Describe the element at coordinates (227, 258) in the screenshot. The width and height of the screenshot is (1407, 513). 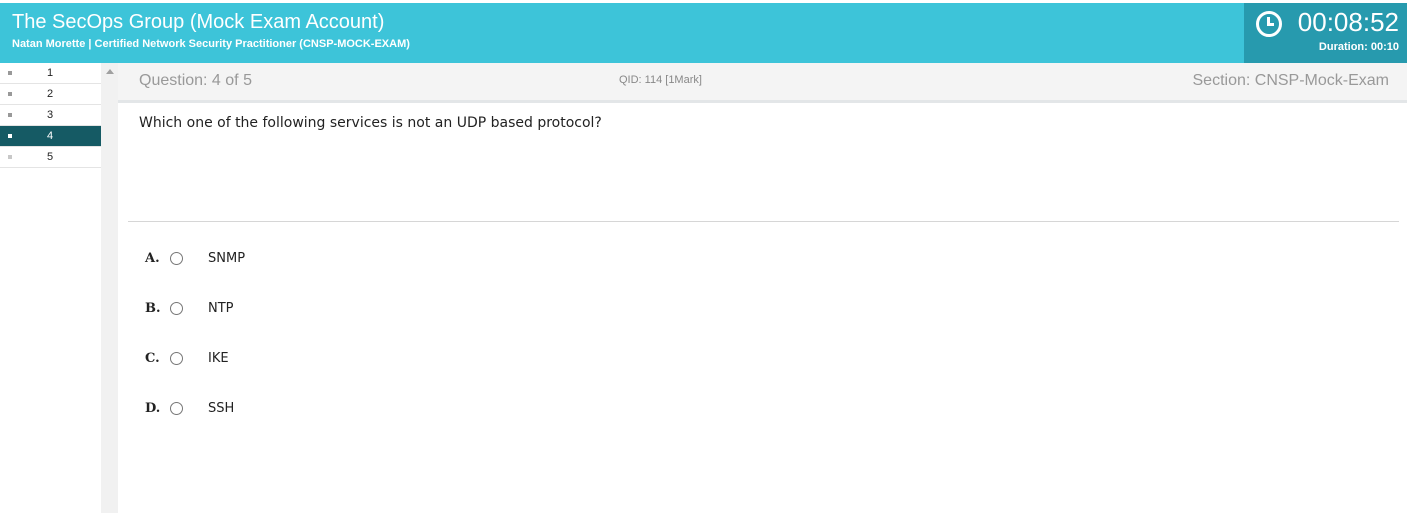
I see `option-text: SNMP` at that location.